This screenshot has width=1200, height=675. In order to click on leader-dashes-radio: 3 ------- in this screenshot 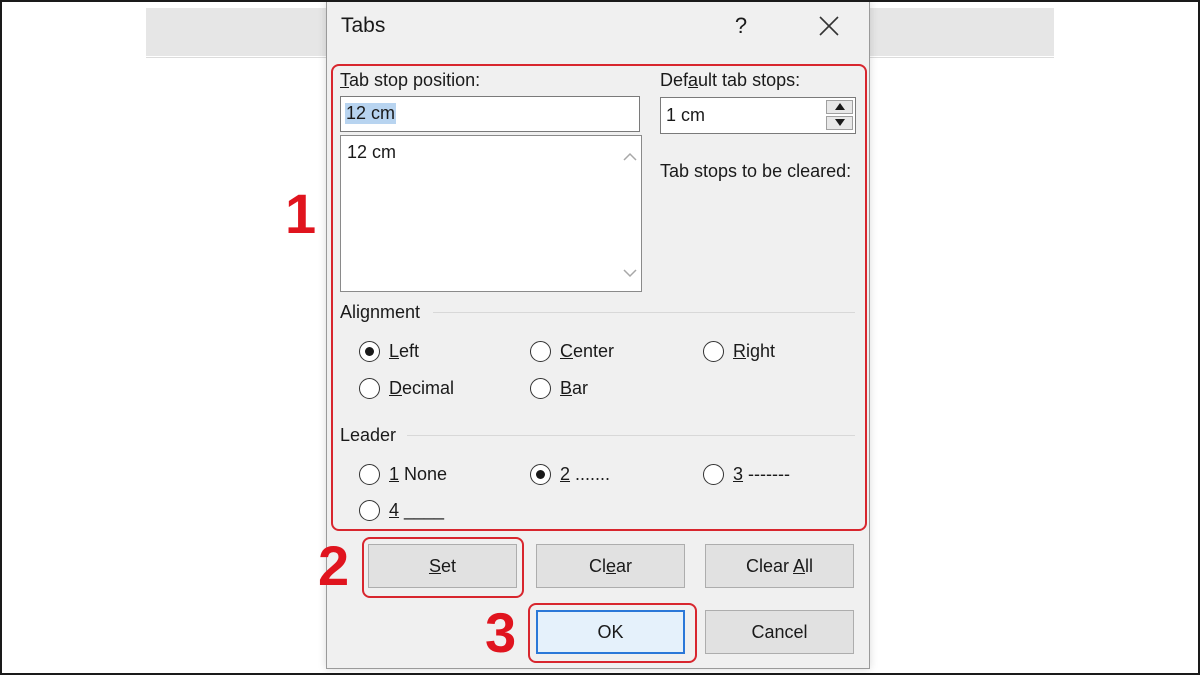, I will do `click(746, 474)`.